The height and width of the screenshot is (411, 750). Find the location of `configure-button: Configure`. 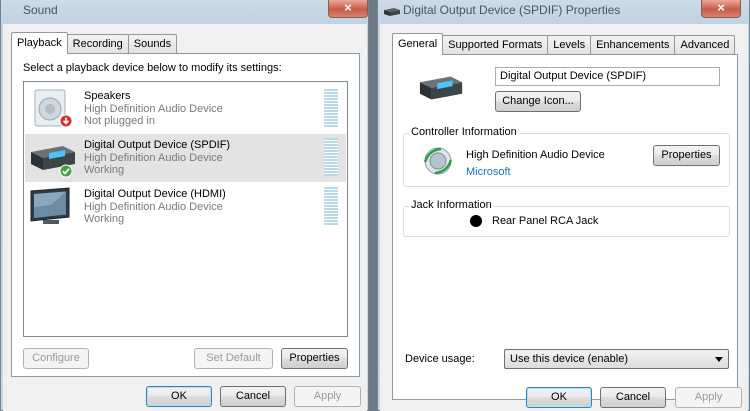

configure-button: Configure is located at coordinates (56, 358).